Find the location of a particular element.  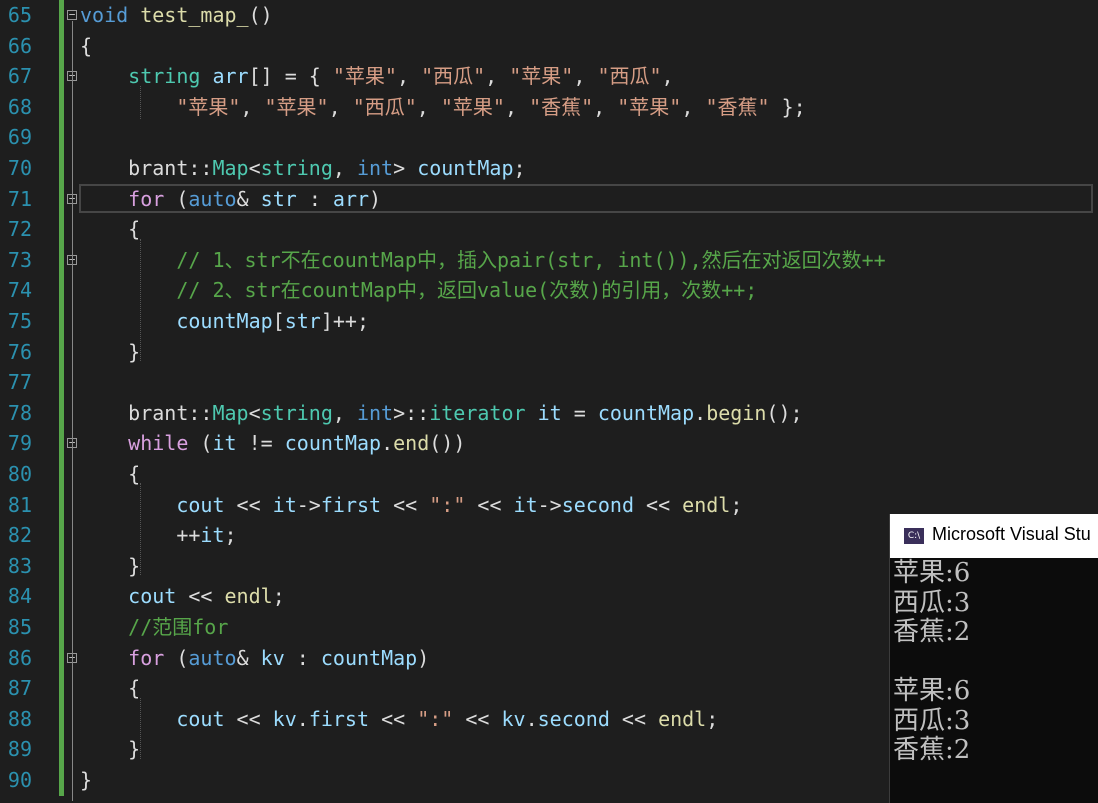

line-number: 70 is located at coordinates (19, 168).